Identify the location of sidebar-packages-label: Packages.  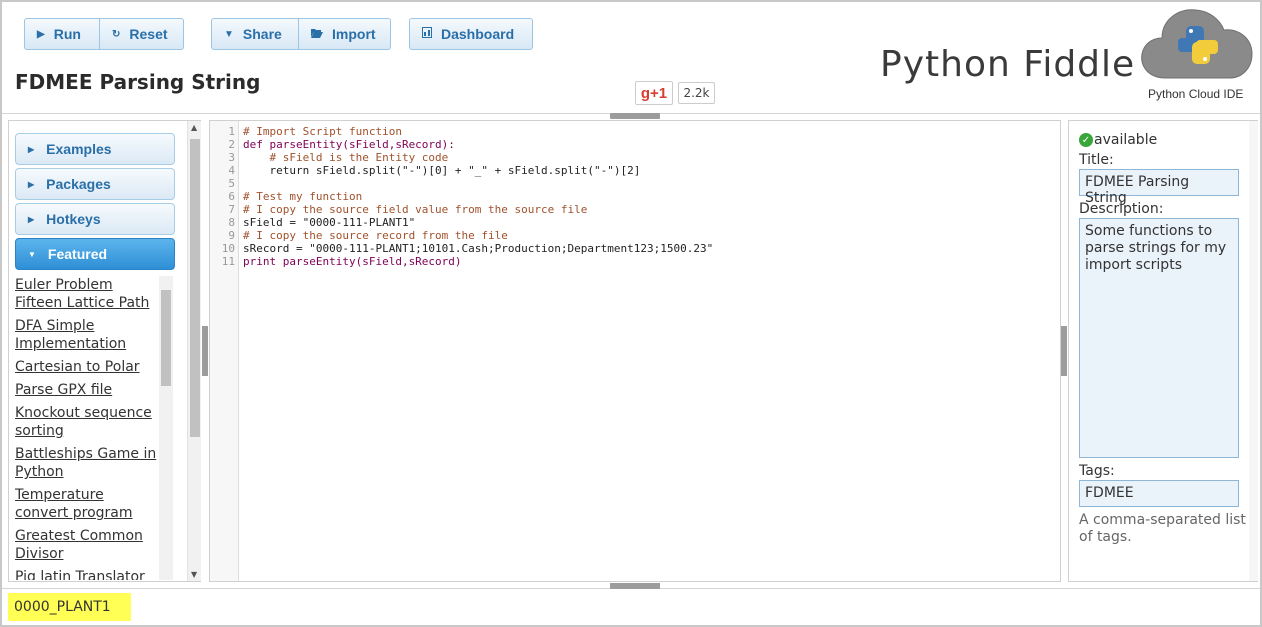
(78, 184).